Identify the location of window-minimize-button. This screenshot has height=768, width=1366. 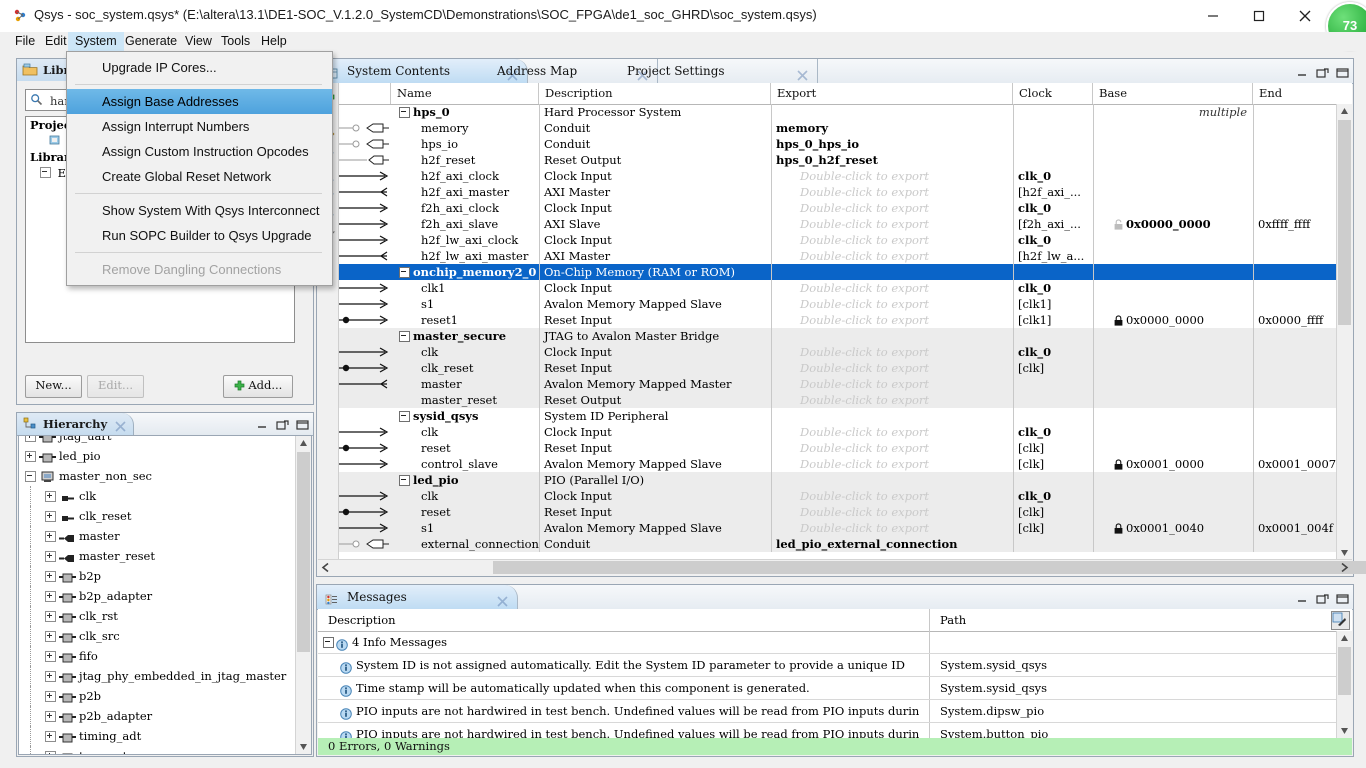
(1213, 16).